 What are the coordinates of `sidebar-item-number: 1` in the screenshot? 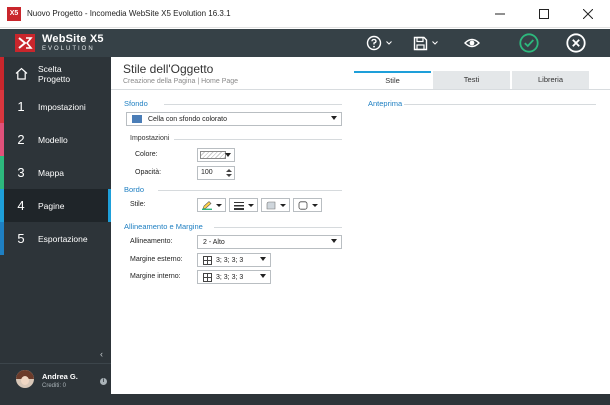 It's located at (21, 106).